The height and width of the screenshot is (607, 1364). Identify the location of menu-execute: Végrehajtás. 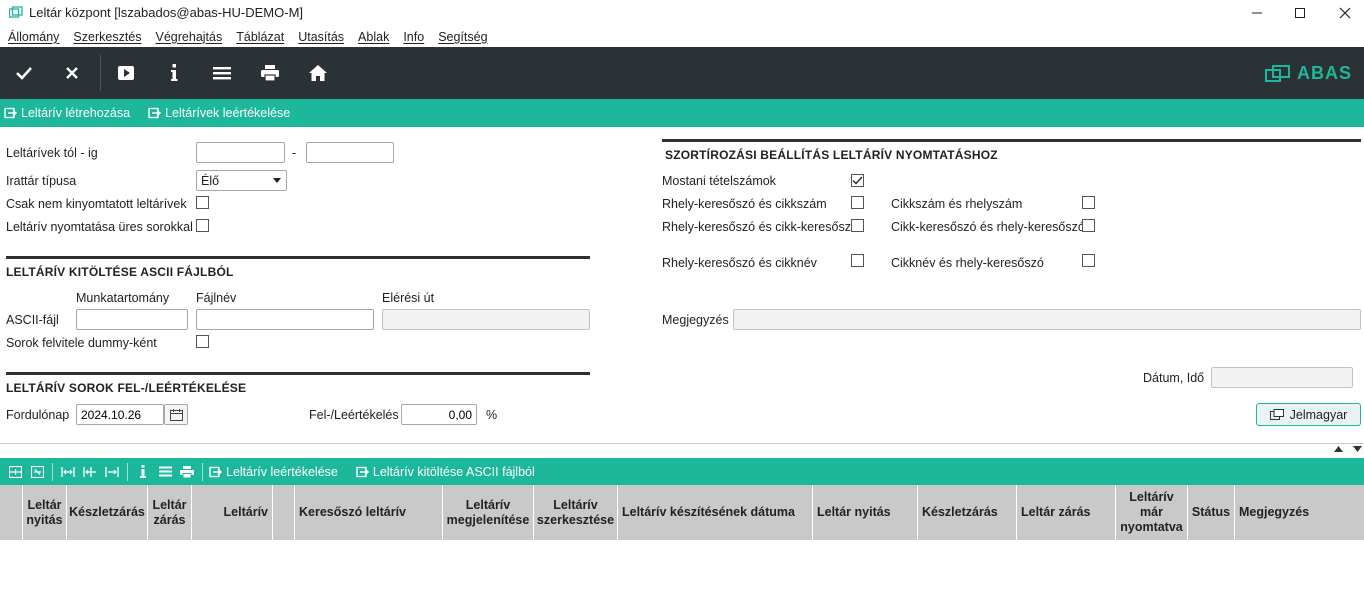
(189, 37).